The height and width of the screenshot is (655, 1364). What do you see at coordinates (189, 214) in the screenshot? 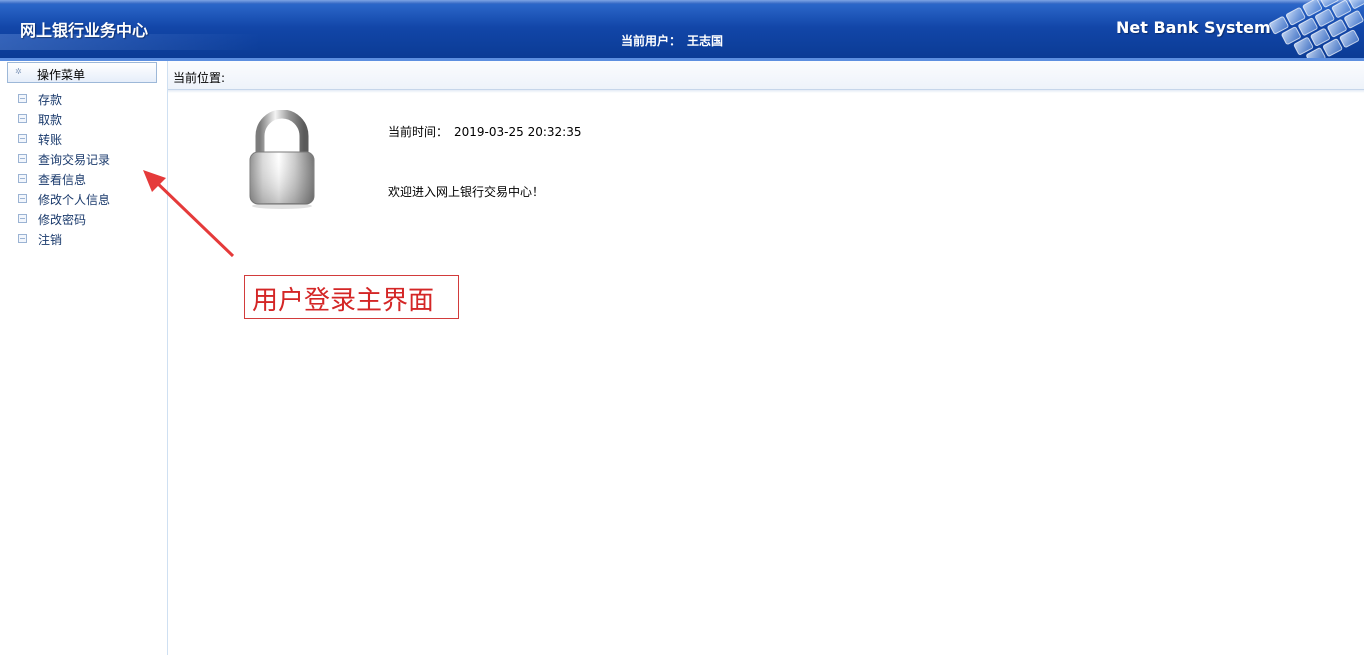
I see `annotation-arrow-icon` at bounding box center [189, 214].